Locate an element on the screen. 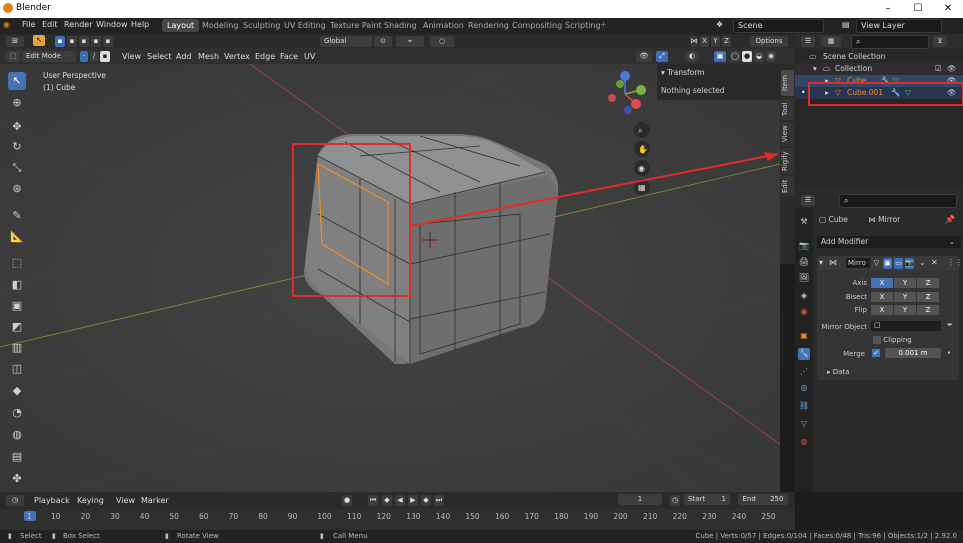  axis-y-button: Y is located at coordinates (905, 283).